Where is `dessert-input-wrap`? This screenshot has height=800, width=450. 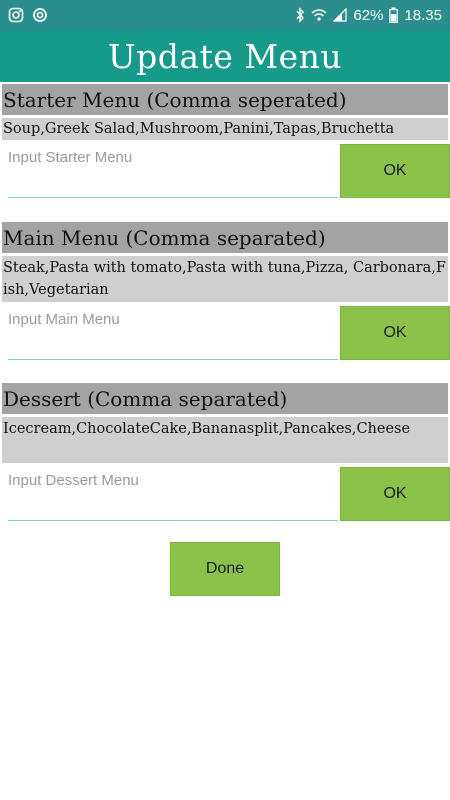 dessert-input-wrap is located at coordinates (173, 494).